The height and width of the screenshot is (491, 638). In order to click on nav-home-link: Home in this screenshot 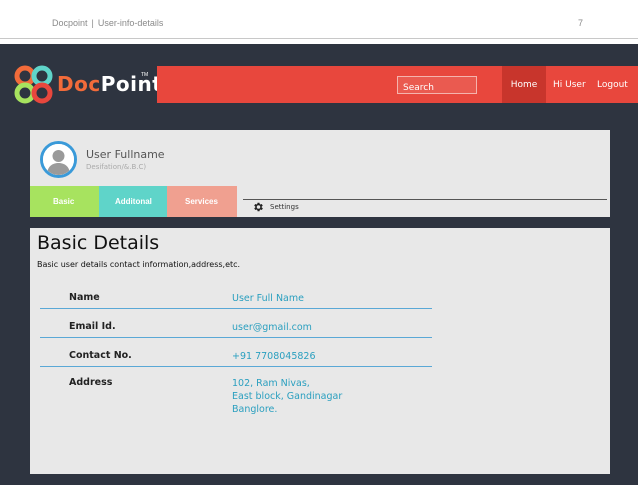, I will do `click(524, 84)`.